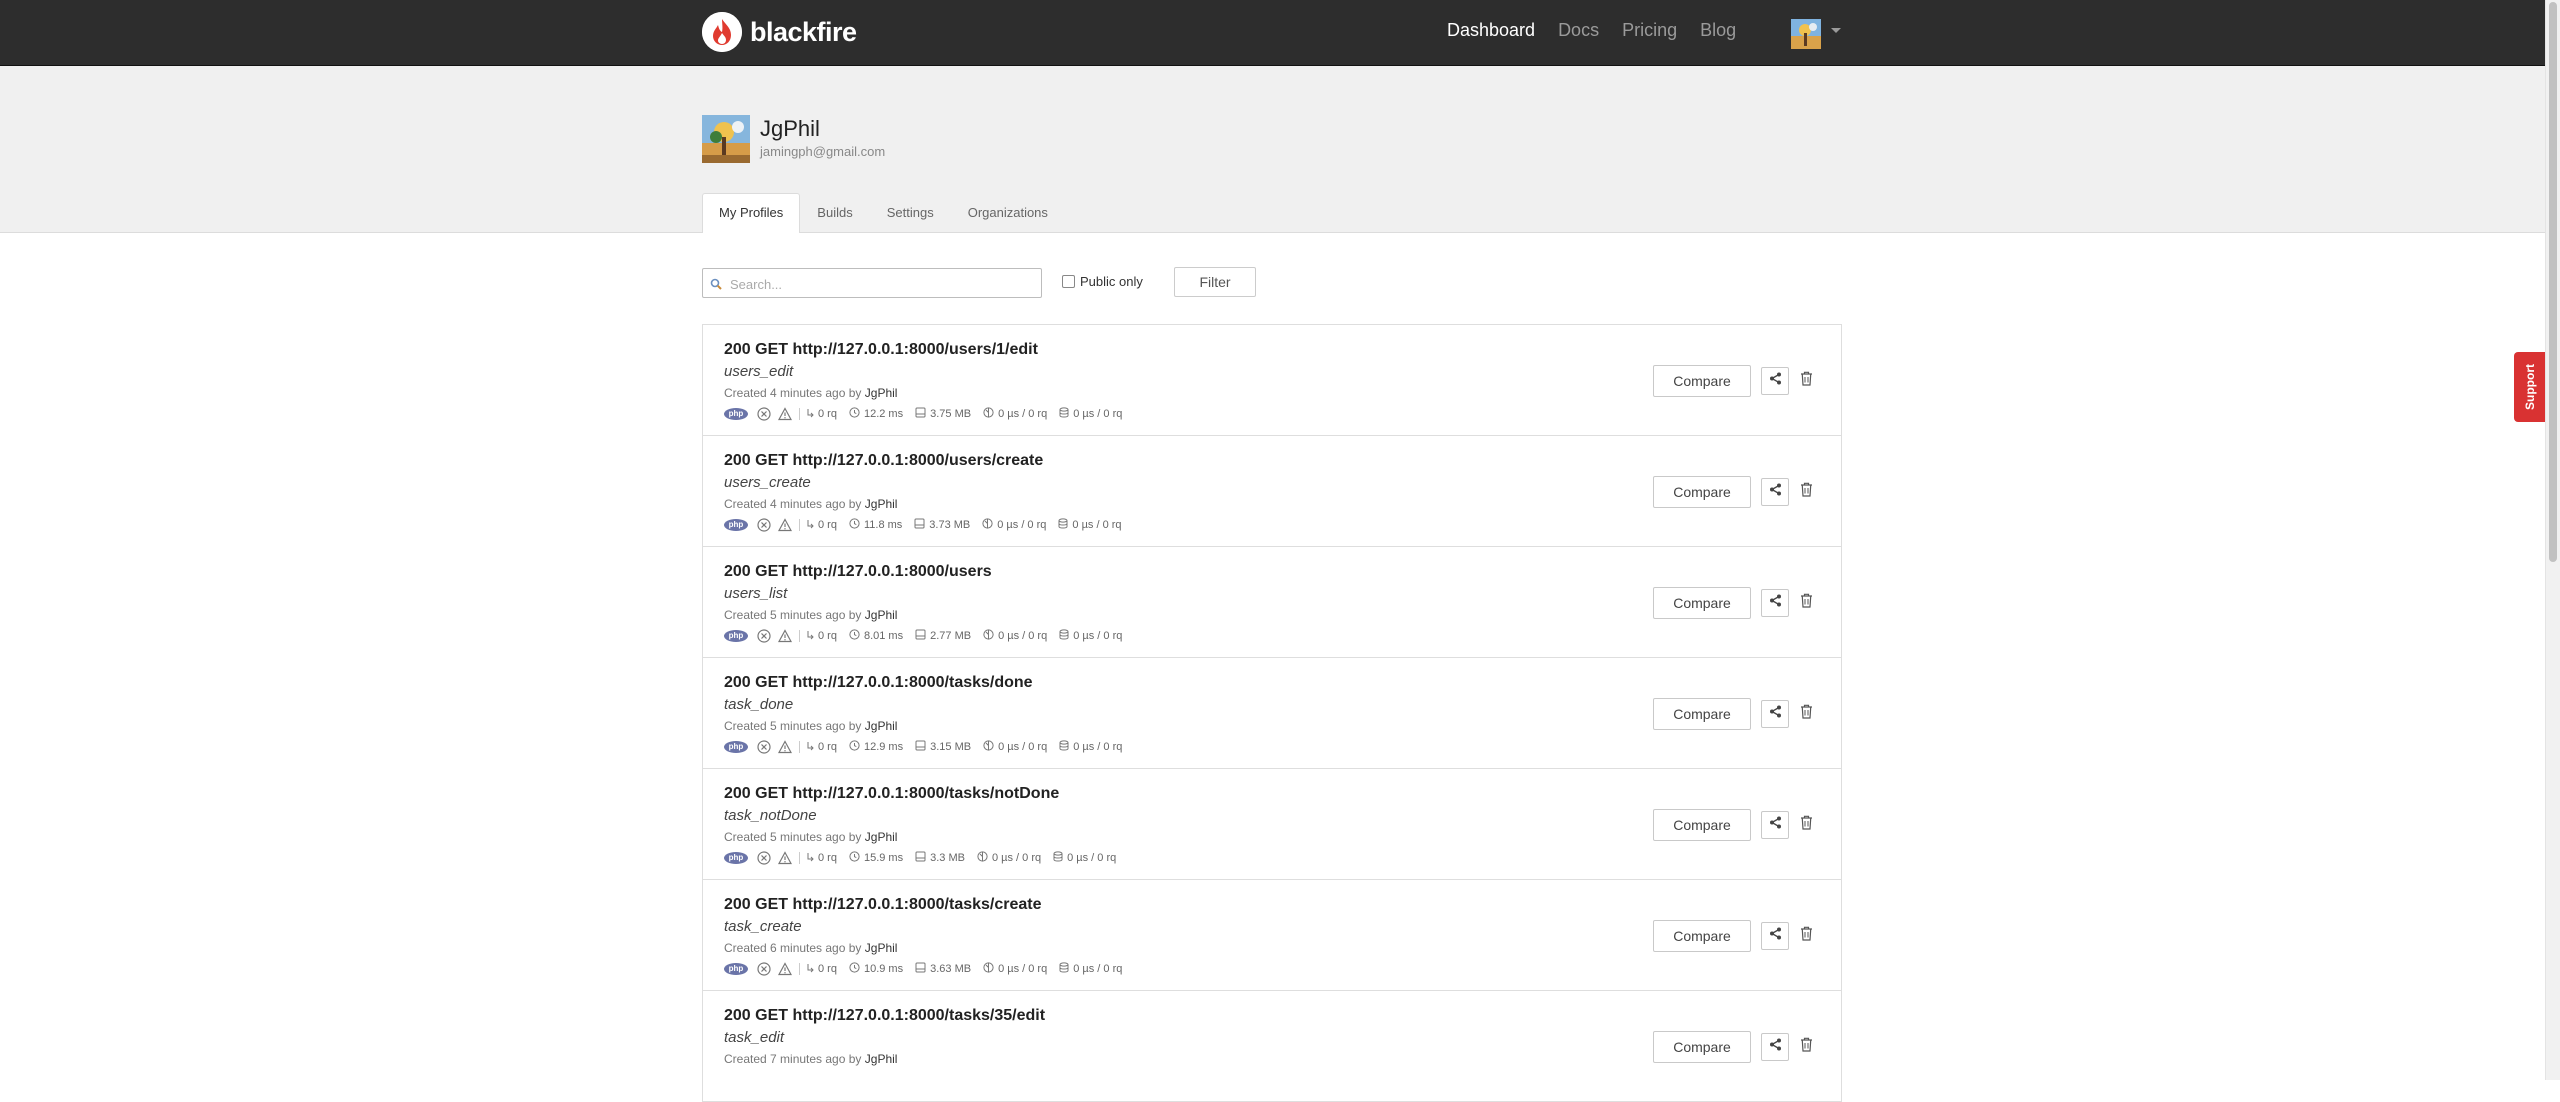  I want to click on profile-route: task_notDone, so click(770, 815).